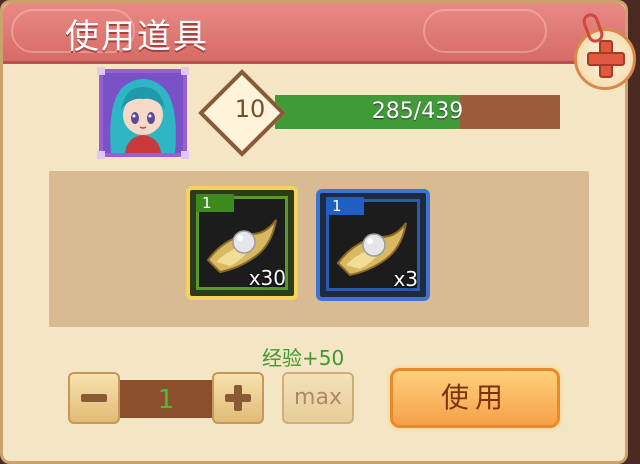 The height and width of the screenshot is (464, 640). I want to click on experience-bar: 285/439, so click(417, 112).